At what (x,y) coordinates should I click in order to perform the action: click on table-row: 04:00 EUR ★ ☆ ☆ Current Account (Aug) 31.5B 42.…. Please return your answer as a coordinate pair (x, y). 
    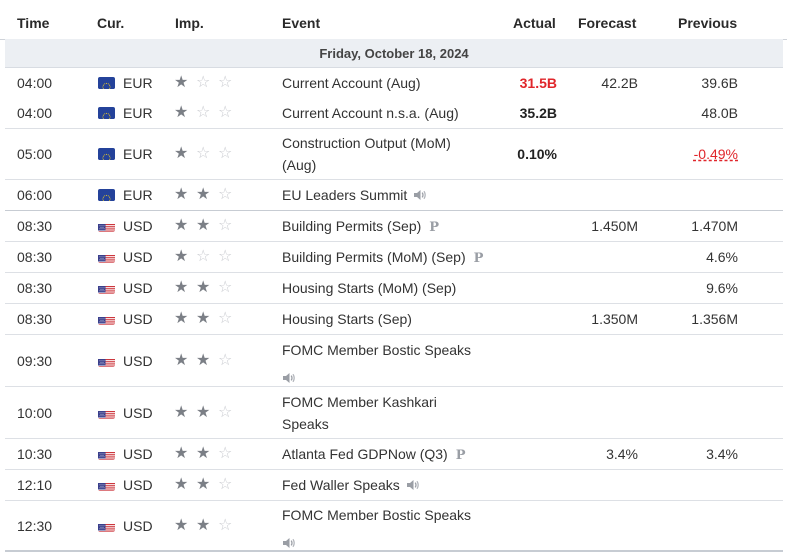
    Looking at the image, I should click on (394, 83).